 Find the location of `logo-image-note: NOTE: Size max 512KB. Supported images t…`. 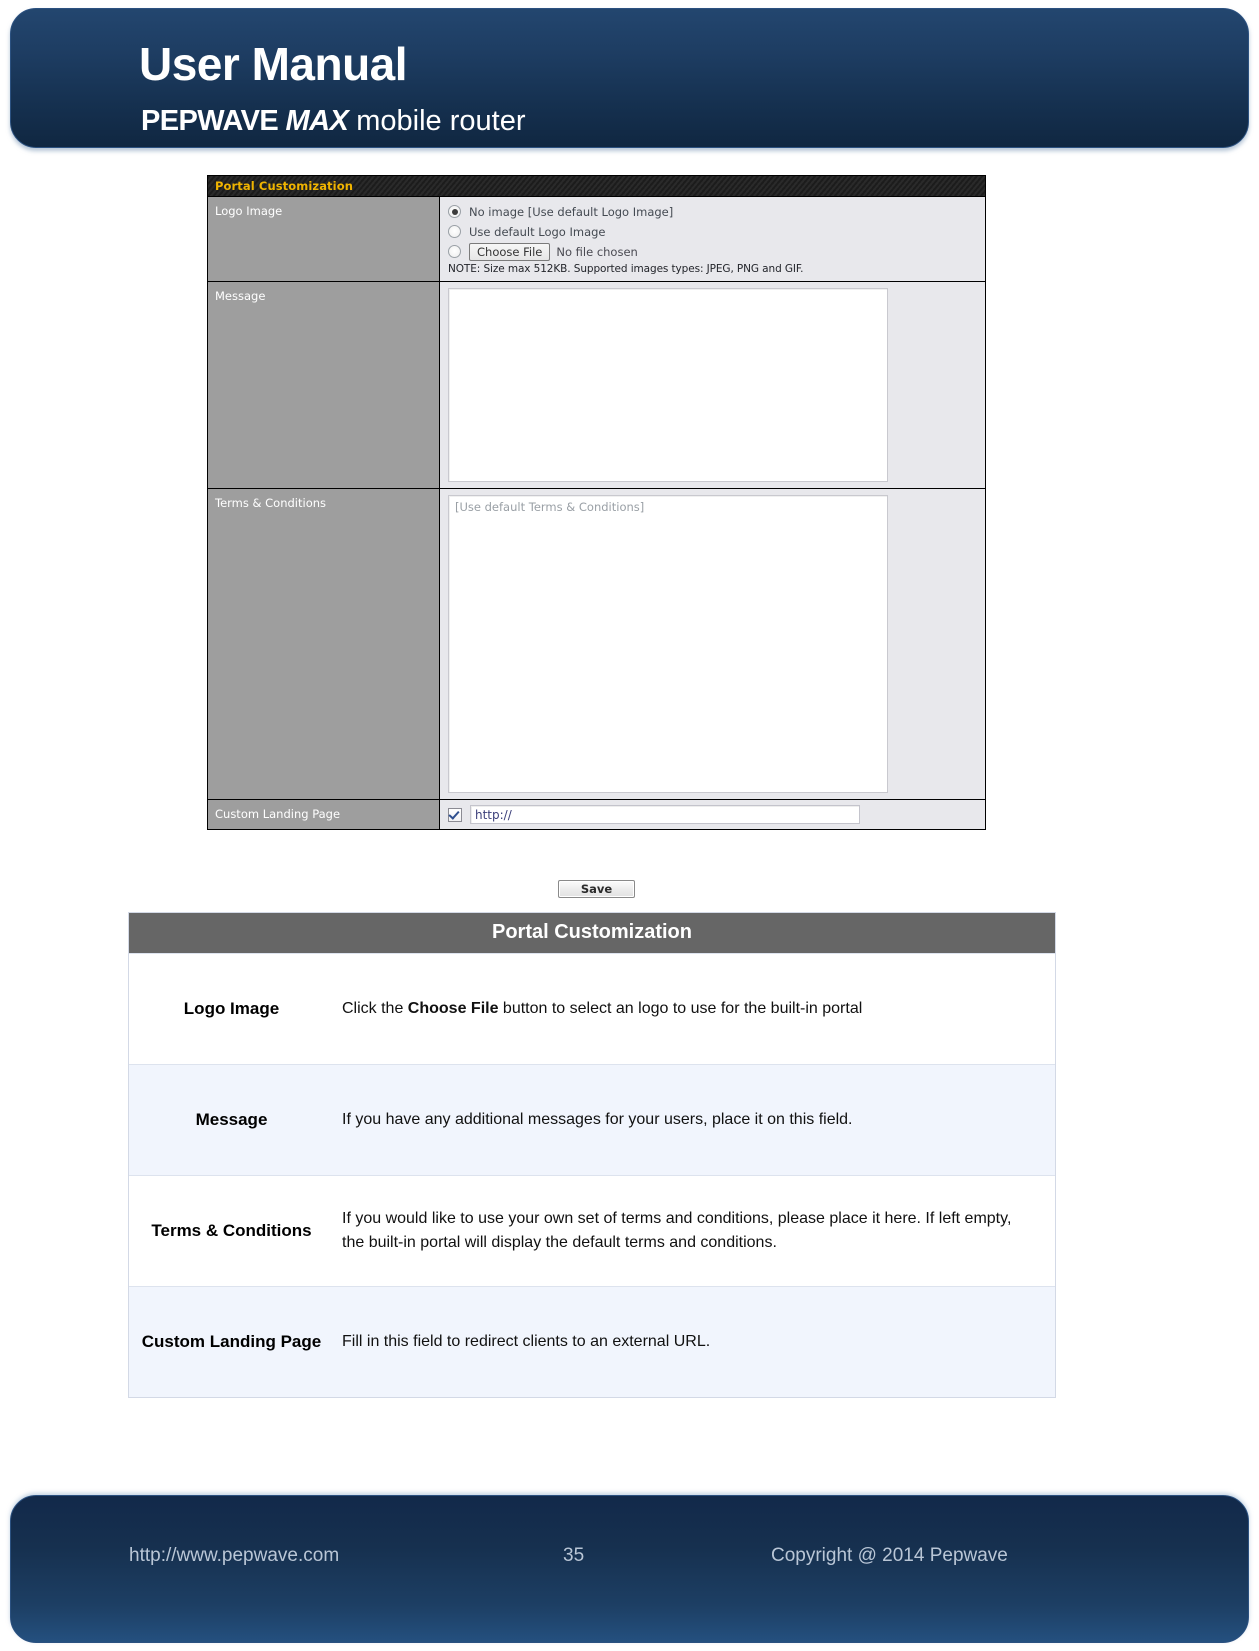

logo-image-note: NOTE: Size max 512KB. Supported images t… is located at coordinates (626, 269).